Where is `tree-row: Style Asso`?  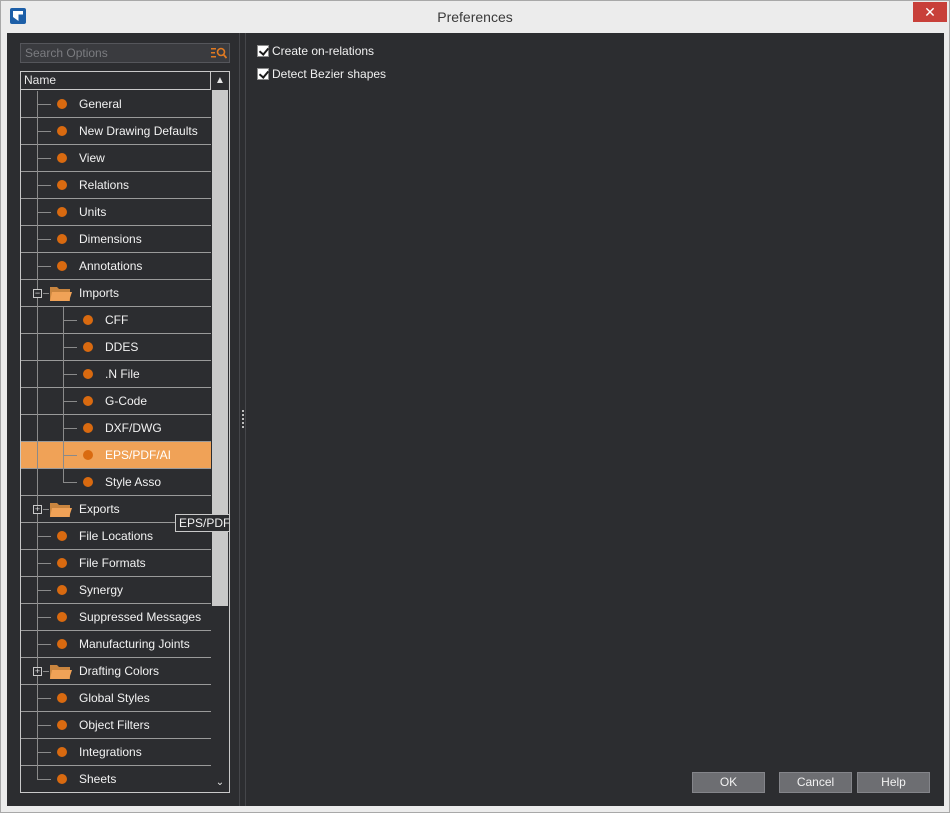
tree-row: Style Asso is located at coordinates (116, 482).